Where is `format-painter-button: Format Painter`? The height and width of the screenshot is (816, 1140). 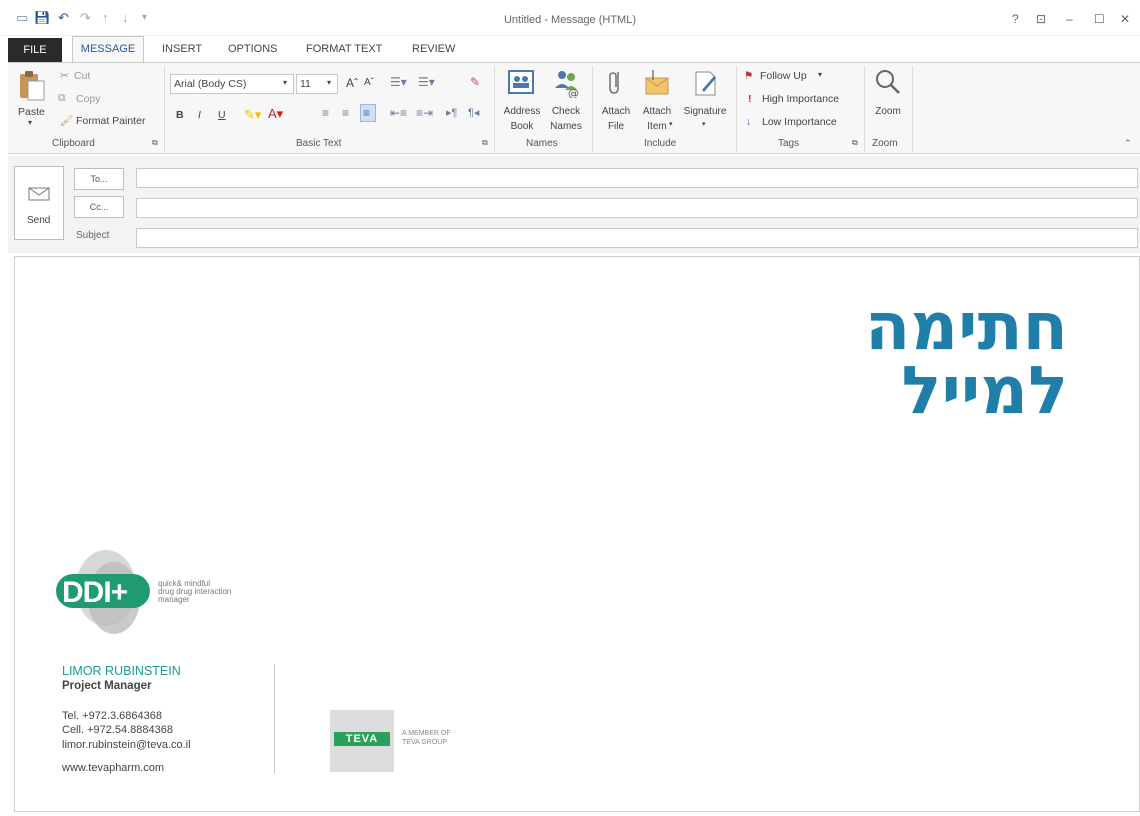
format-painter-button: Format Painter is located at coordinates (110, 121).